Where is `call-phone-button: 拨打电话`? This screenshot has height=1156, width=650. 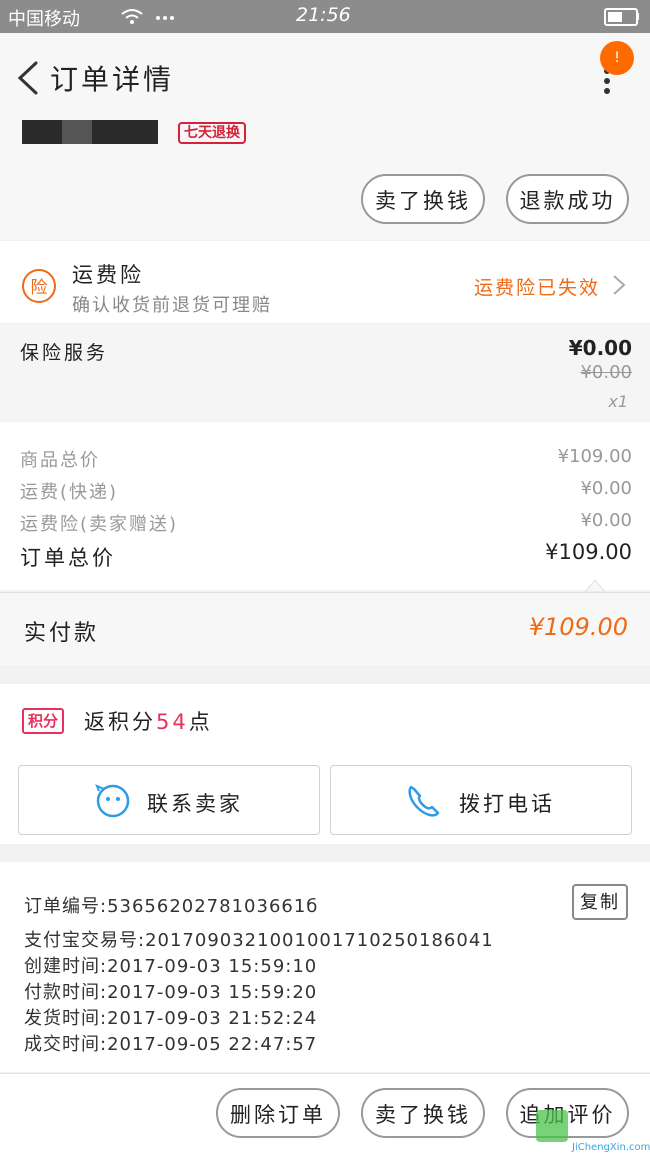 call-phone-button: 拨打电话 is located at coordinates (481, 800).